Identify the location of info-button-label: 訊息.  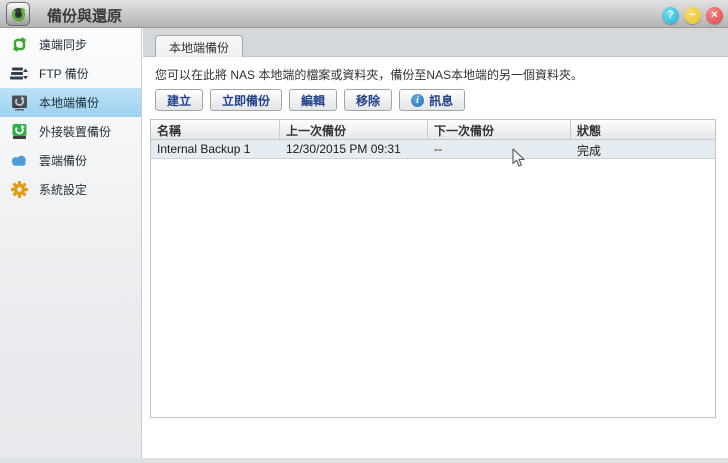
(441, 100).